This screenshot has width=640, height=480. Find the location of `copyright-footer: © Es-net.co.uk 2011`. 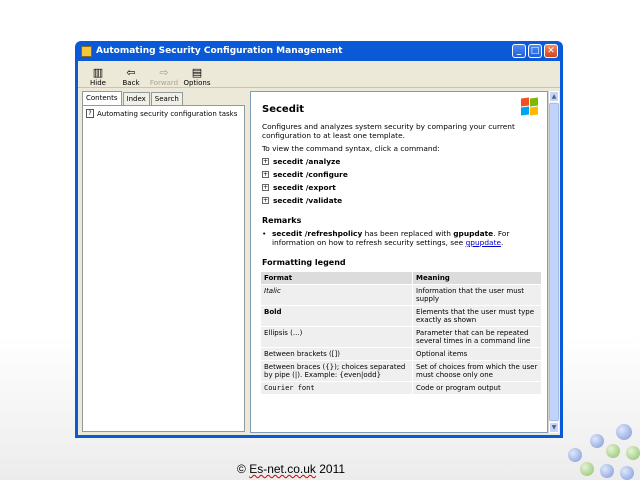

copyright-footer: © Es-net.co.uk 2011 is located at coordinates (291, 469).